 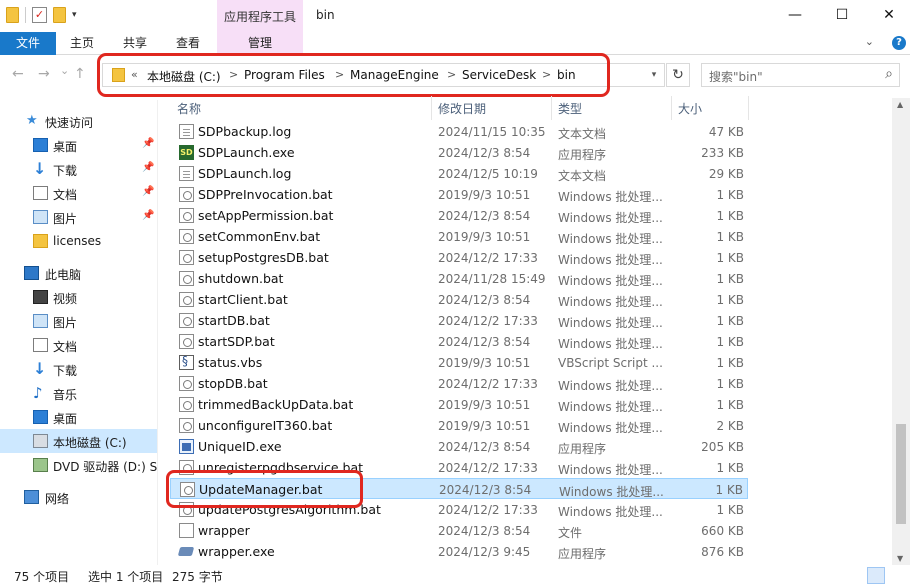 What do you see at coordinates (184, 76) in the screenshot?
I see `breadcrumb-drive-c: 本地磁盘 (C:)` at bounding box center [184, 76].